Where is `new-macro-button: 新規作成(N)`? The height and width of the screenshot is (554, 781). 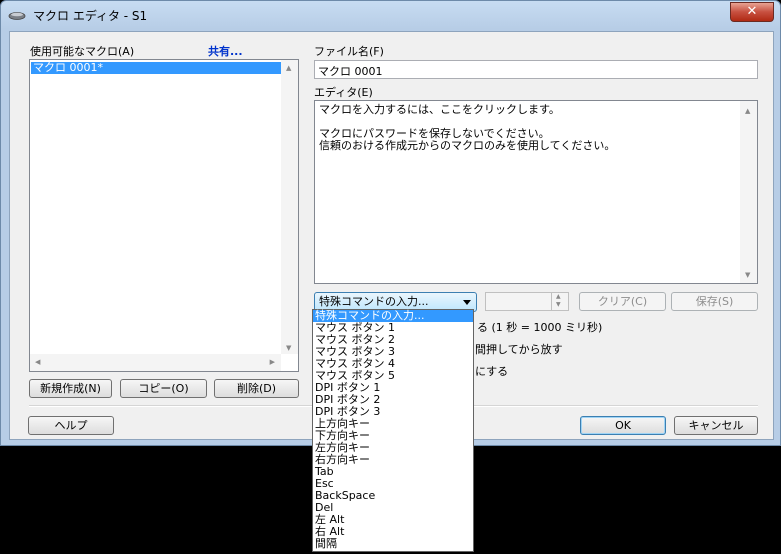
new-macro-button: 新規作成(N) is located at coordinates (70, 388).